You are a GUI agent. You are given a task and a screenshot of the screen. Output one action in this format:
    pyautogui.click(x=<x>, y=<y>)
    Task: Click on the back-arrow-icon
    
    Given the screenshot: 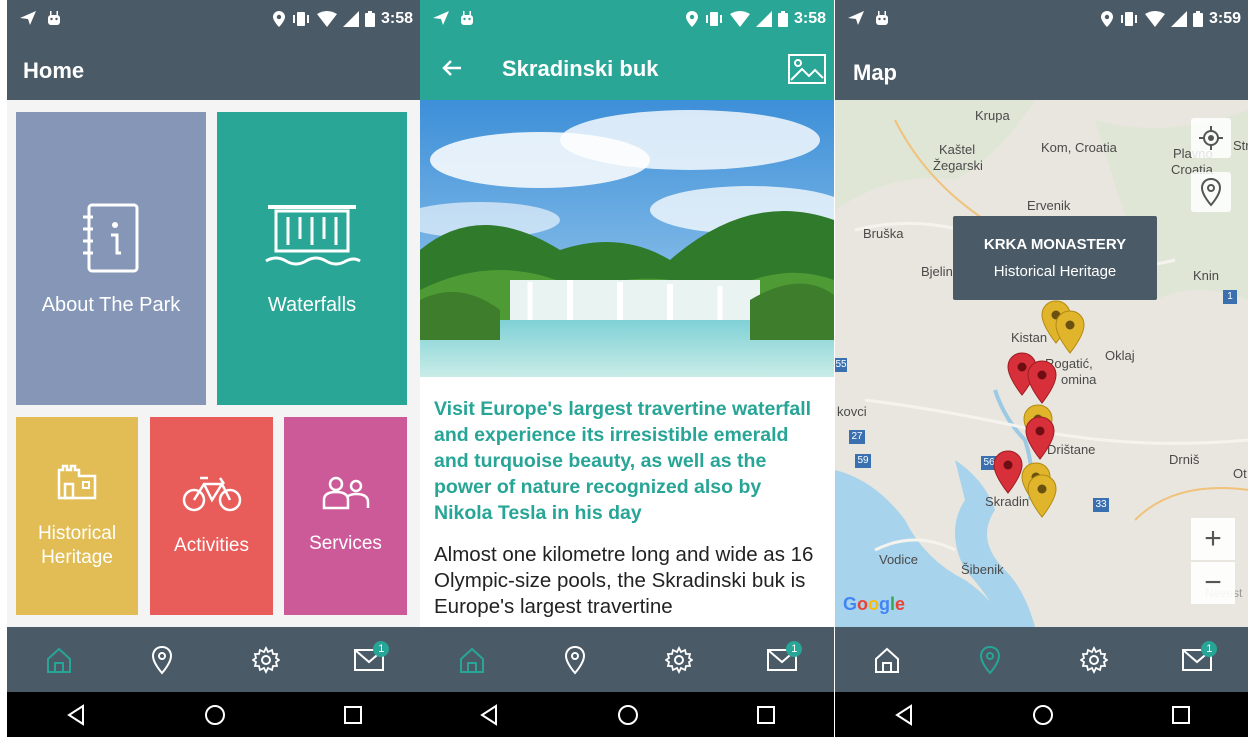 What is the action you would take?
    pyautogui.click(x=452, y=68)
    